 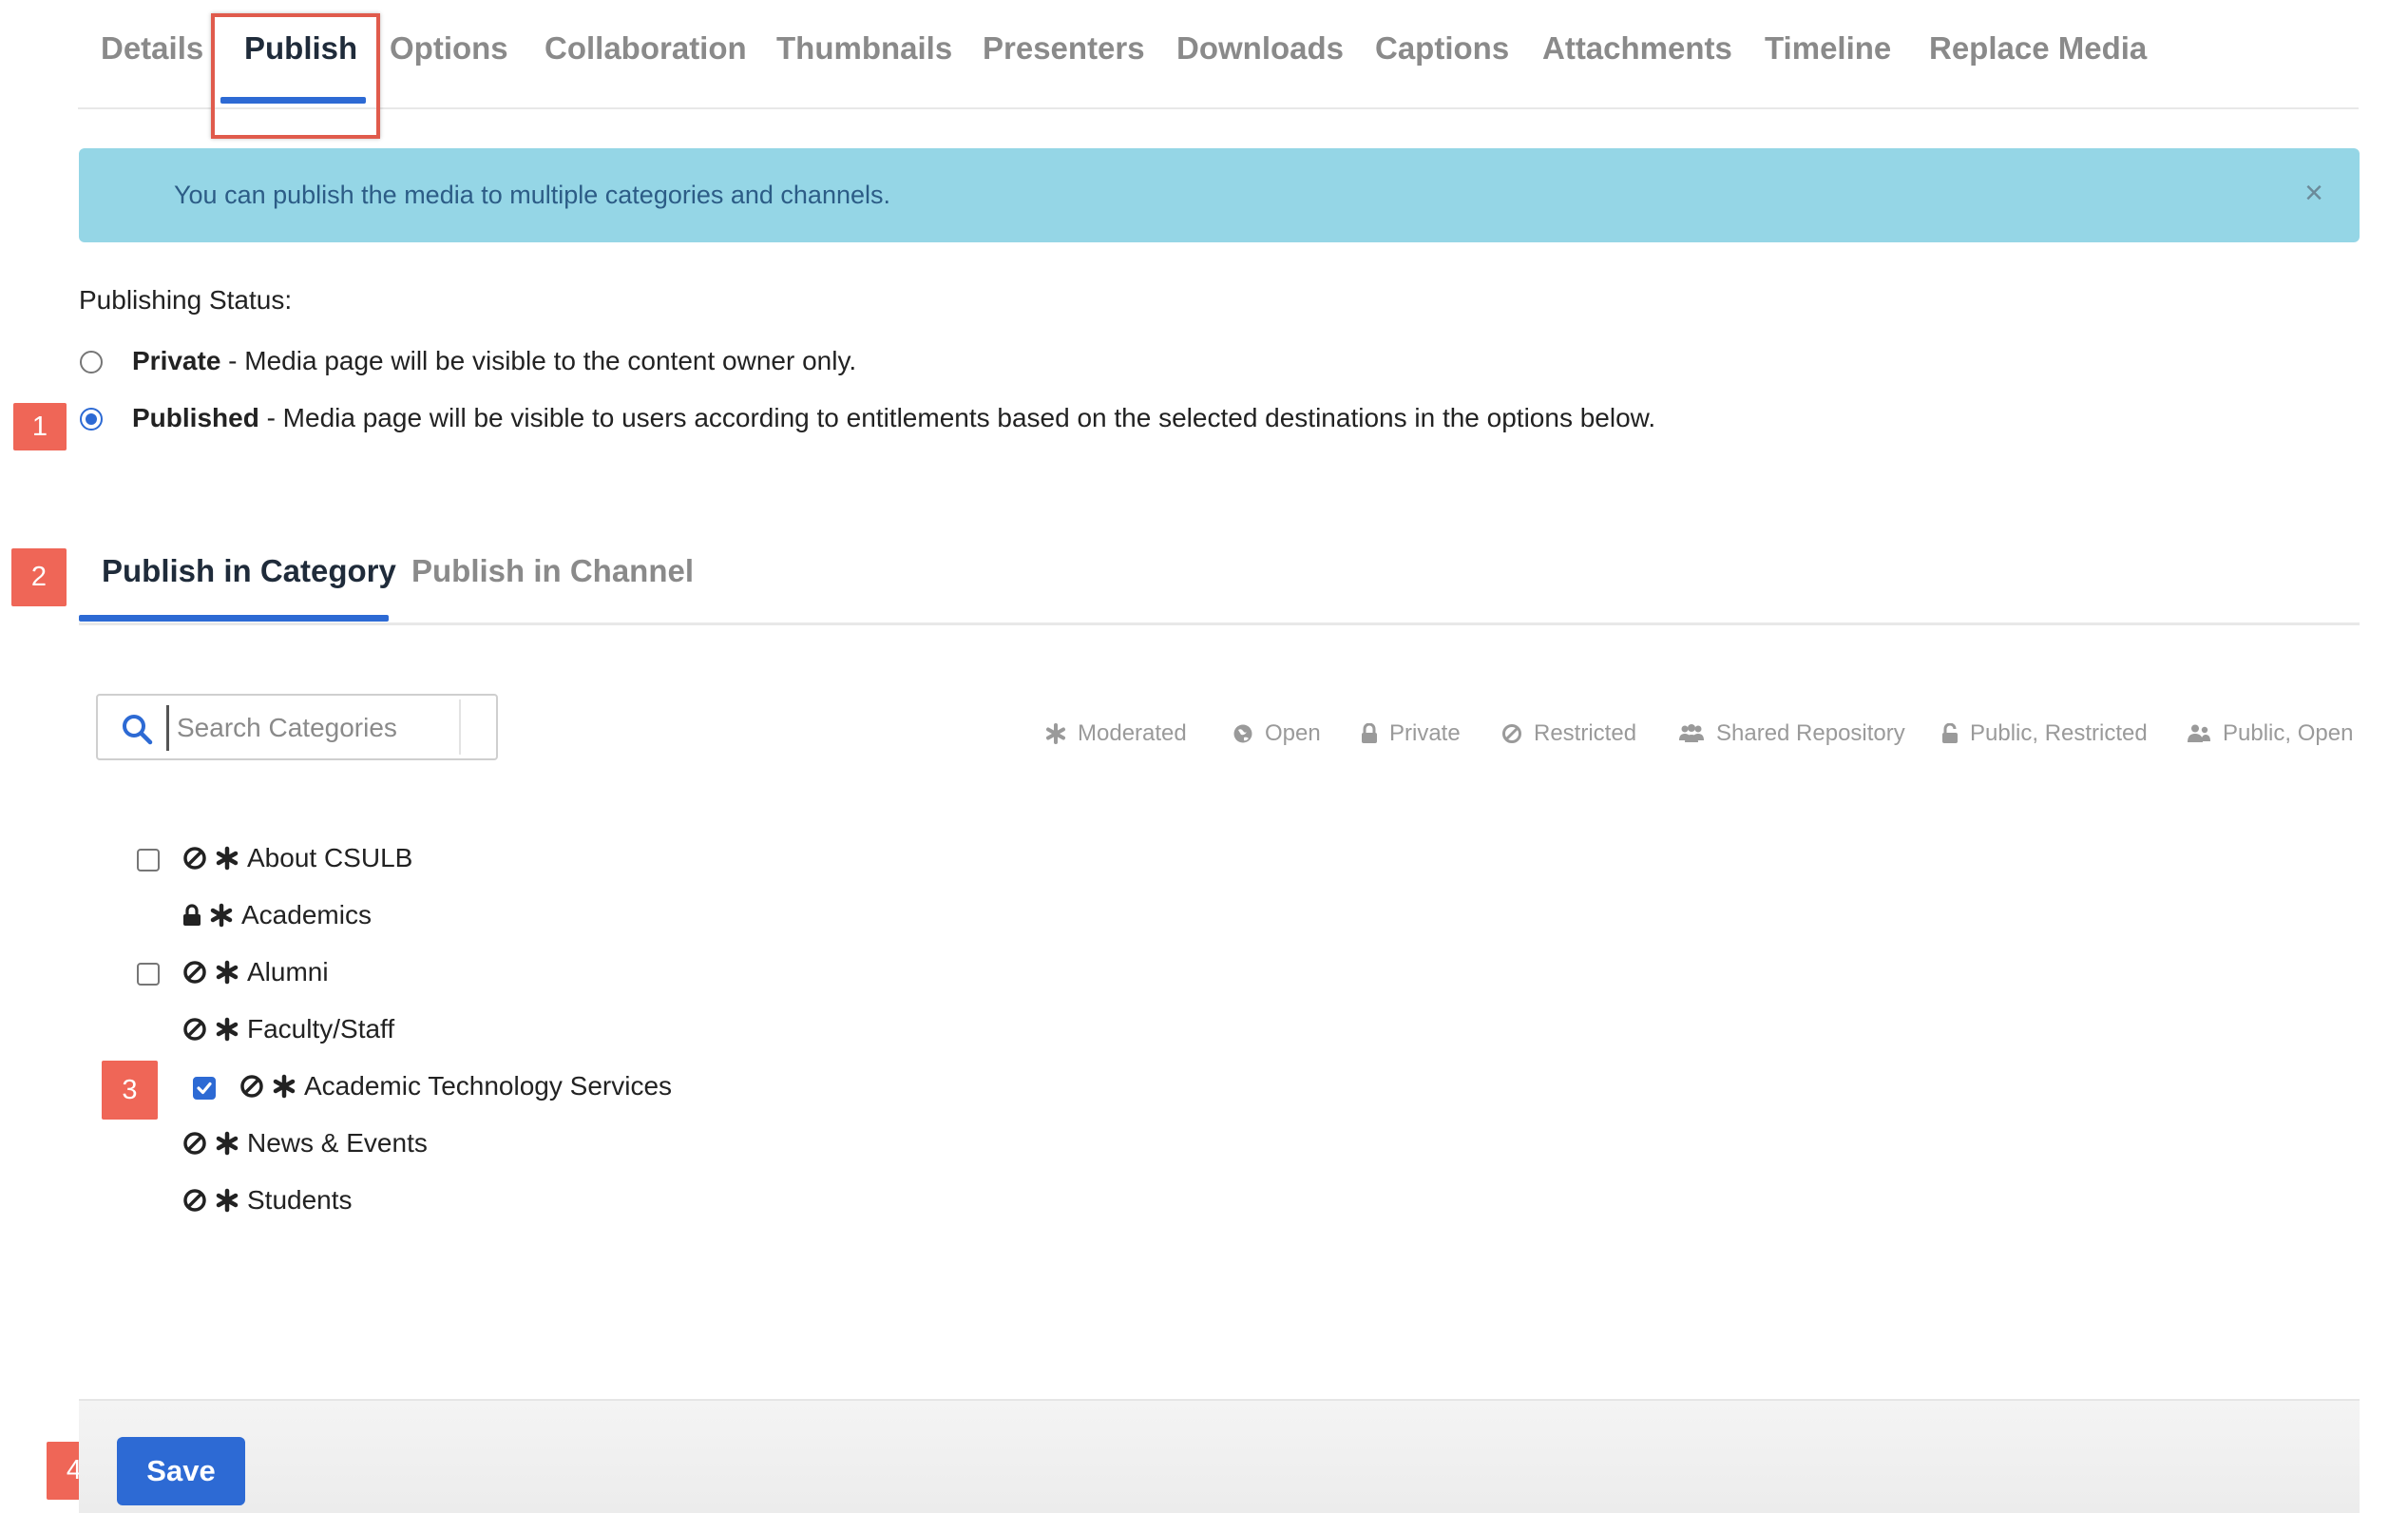 What do you see at coordinates (149, 860) in the screenshot?
I see `category-checkbox-about-csulb` at bounding box center [149, 860].